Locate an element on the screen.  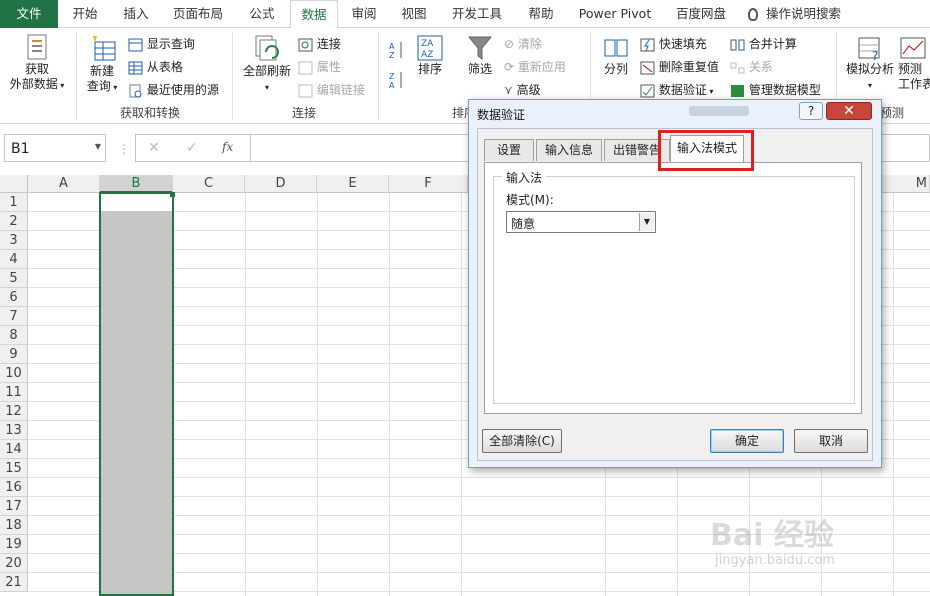
clear-all-button: 全部清除(C) is located at coordinates (522, 441).